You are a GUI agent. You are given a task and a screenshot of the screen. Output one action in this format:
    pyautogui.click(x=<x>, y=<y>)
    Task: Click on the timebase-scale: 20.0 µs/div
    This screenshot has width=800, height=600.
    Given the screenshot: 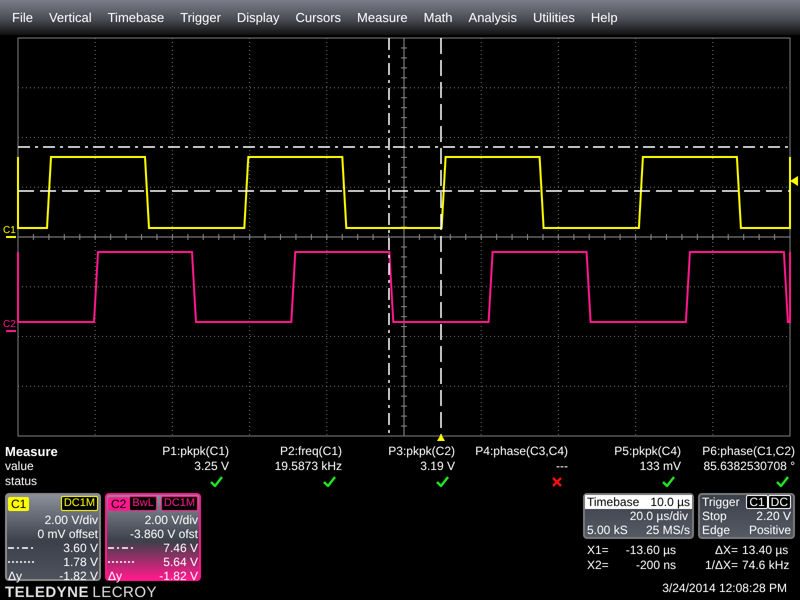 What is the action you would take?
    pyautogui.click(x=658, y=516)
    